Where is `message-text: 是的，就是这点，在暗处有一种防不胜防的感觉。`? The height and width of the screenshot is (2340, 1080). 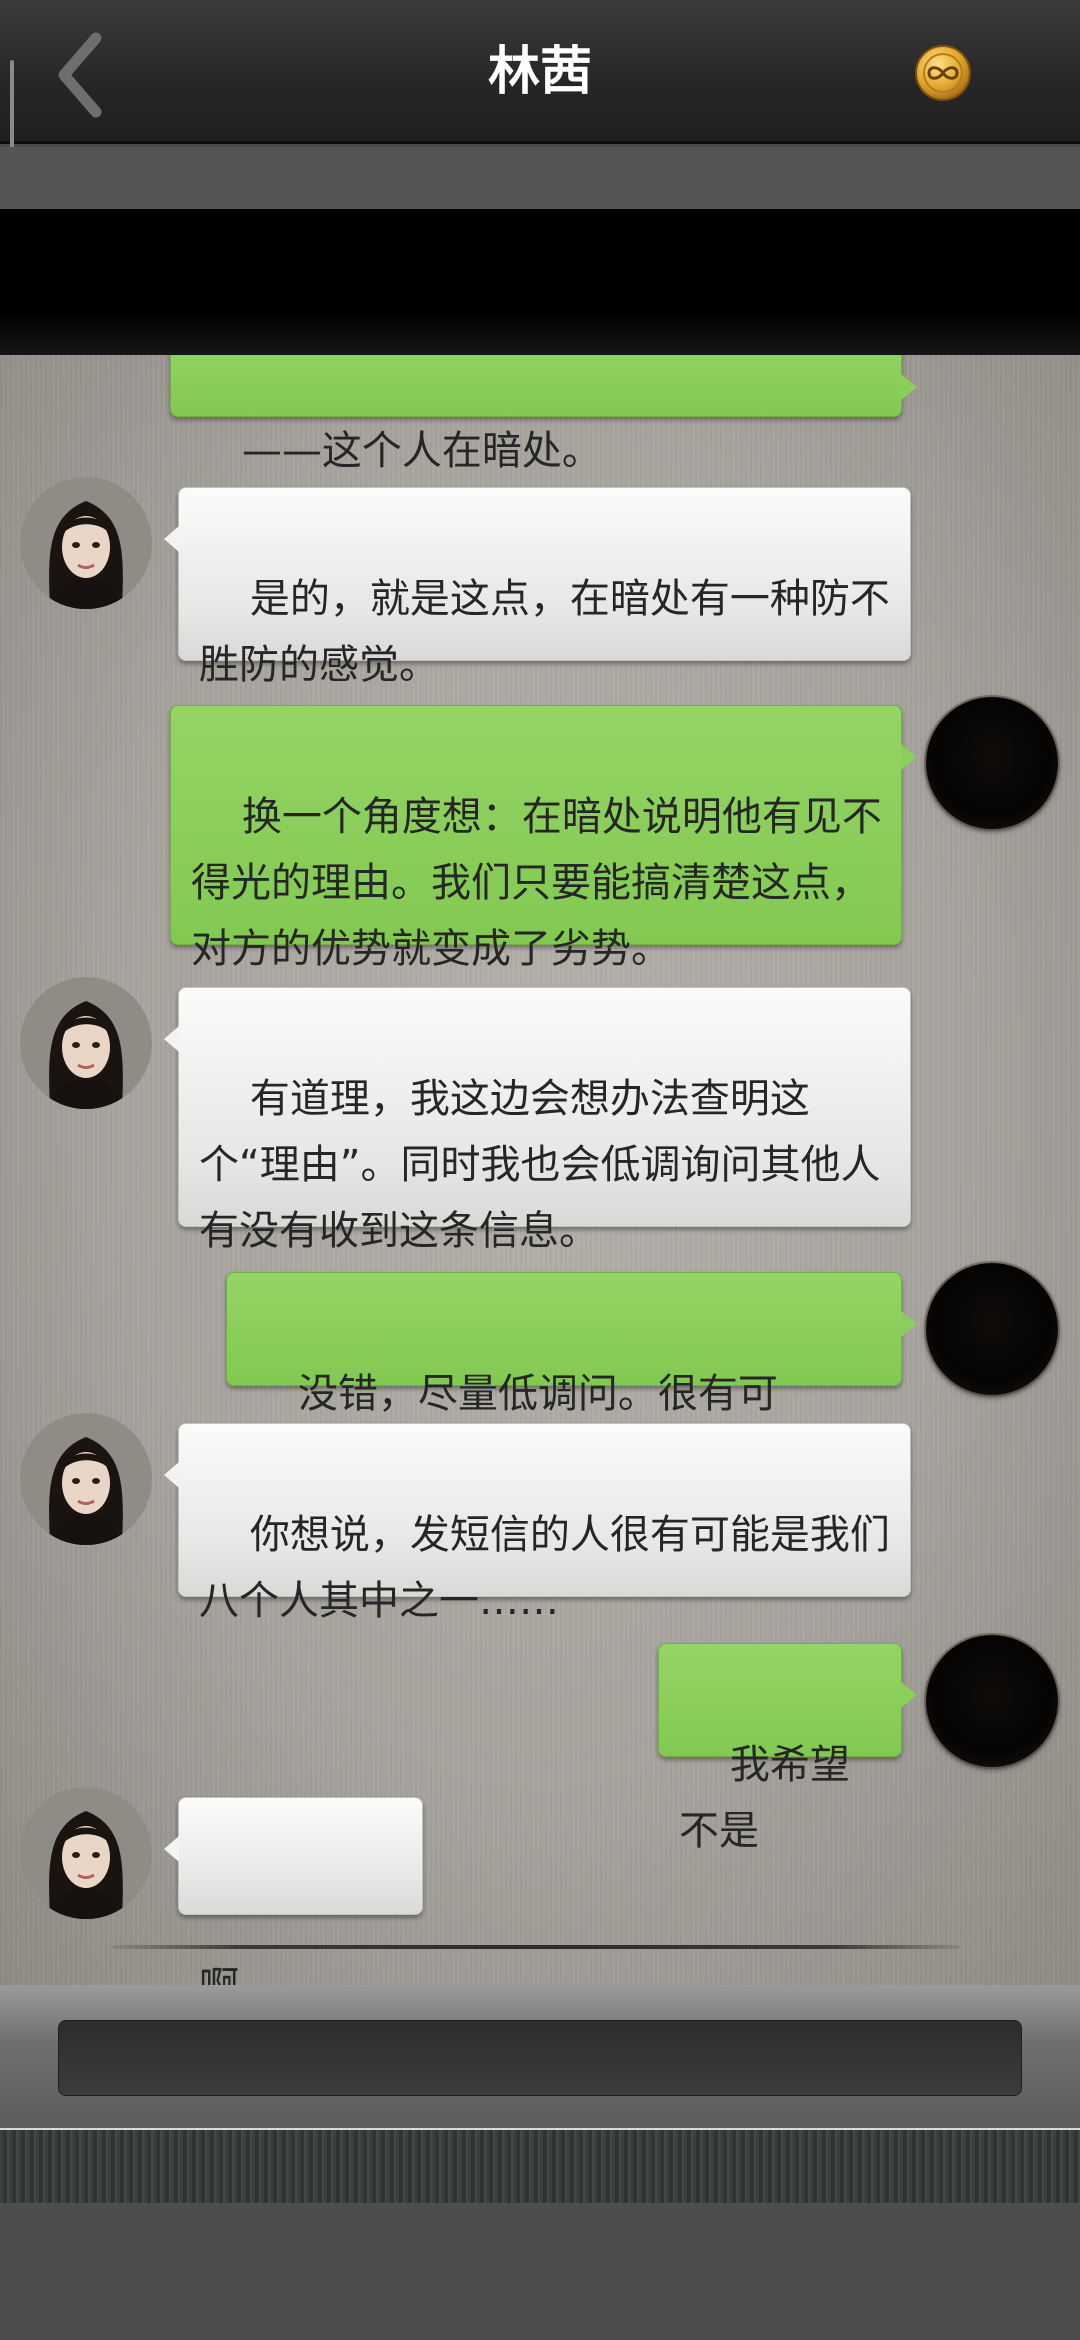
message-text: 是的，就是这点，在暗处有一种防不胜防的感觉。 is located at coordinates (544, 632).